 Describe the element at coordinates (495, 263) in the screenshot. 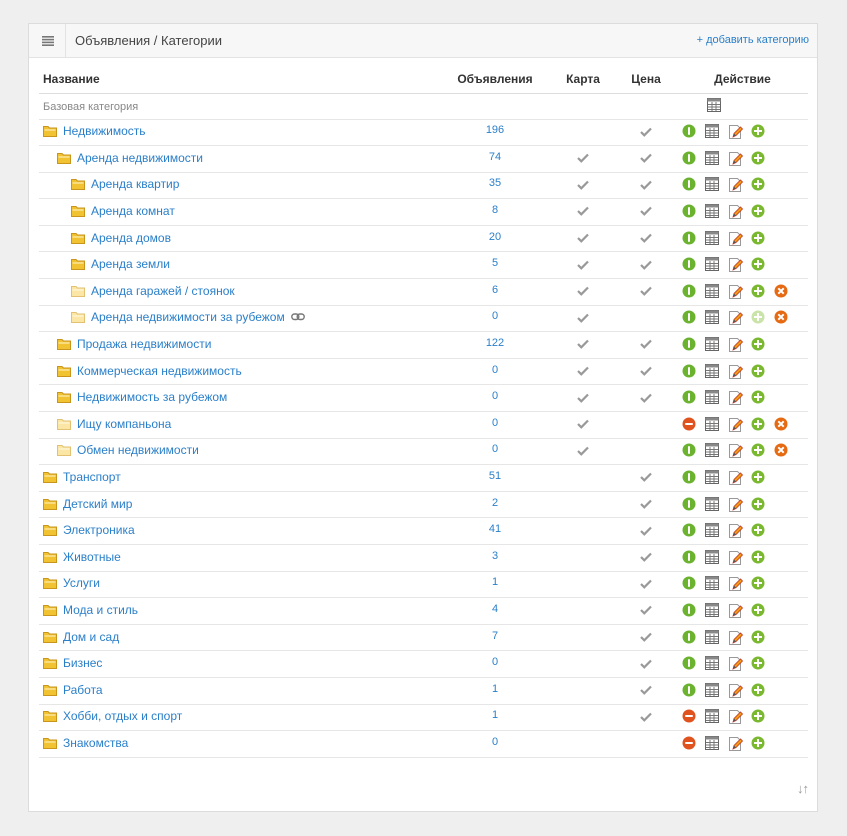

I see `listing-count-link: 5` at that location.